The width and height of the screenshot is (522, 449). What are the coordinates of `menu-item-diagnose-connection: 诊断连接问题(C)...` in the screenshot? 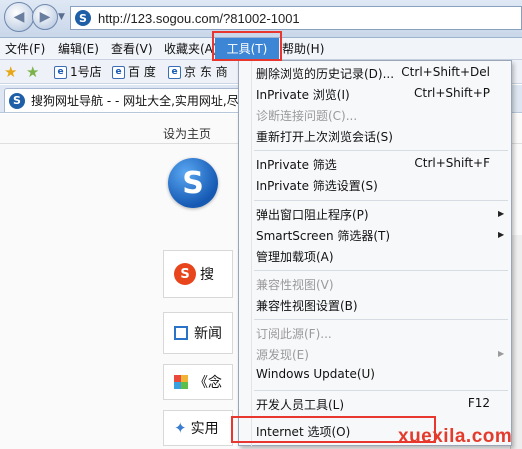 It's located at (307, 116).